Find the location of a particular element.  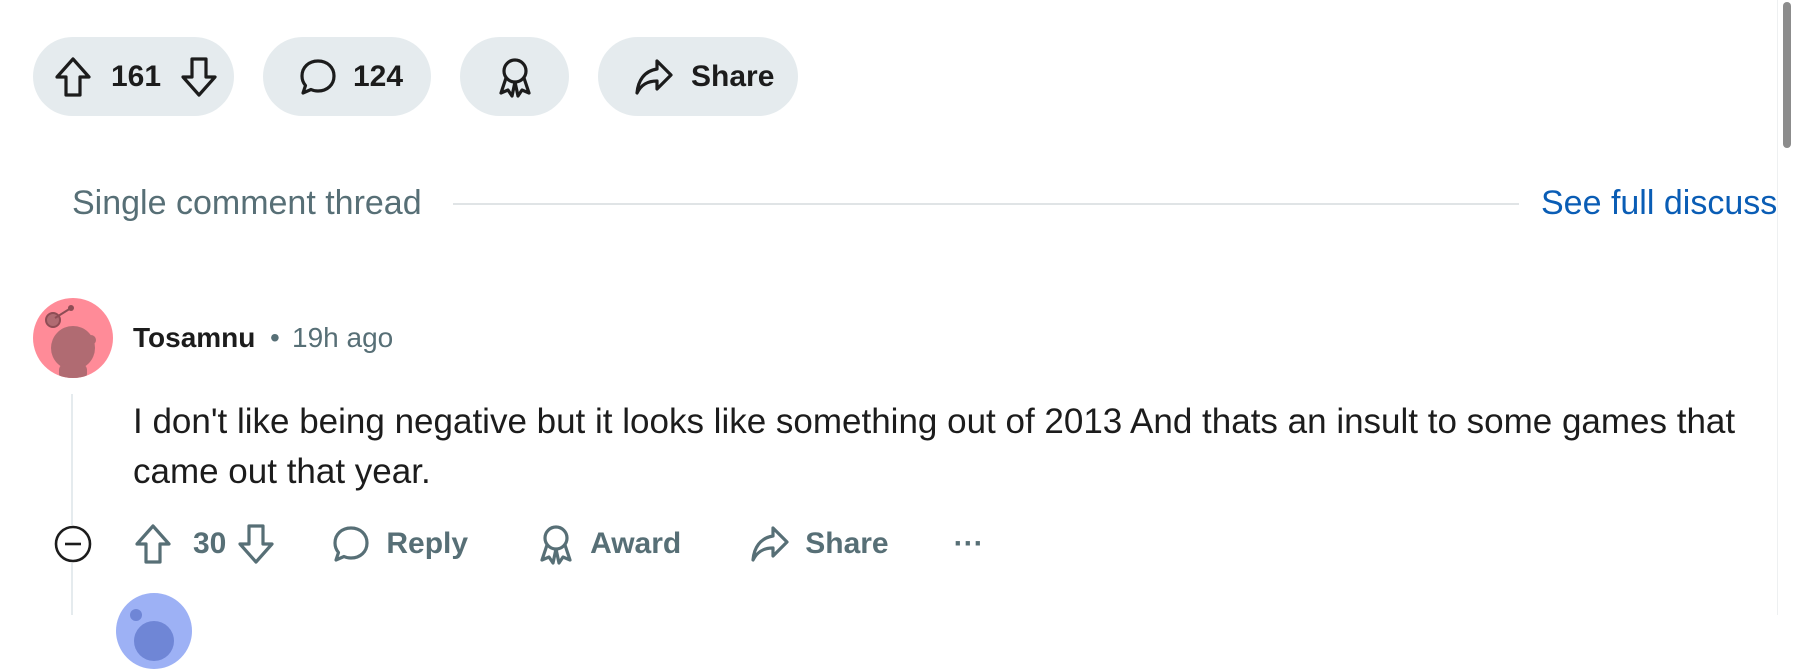

share-button: Share is located at coordinates (819, 544).